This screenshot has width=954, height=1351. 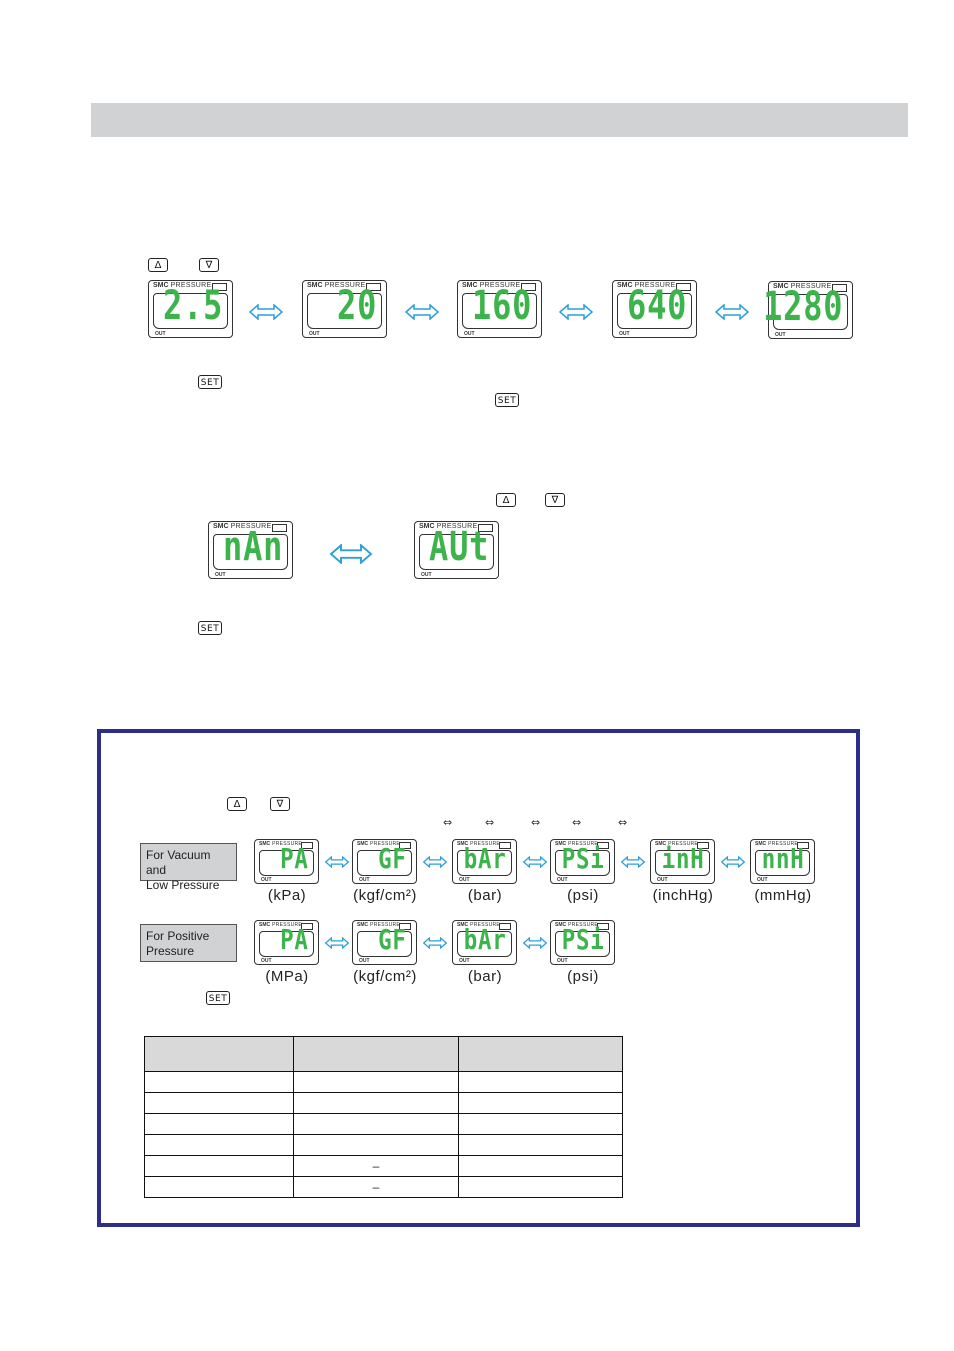 I want to click on lcd-value: 1280, so click(x=802, y=307).